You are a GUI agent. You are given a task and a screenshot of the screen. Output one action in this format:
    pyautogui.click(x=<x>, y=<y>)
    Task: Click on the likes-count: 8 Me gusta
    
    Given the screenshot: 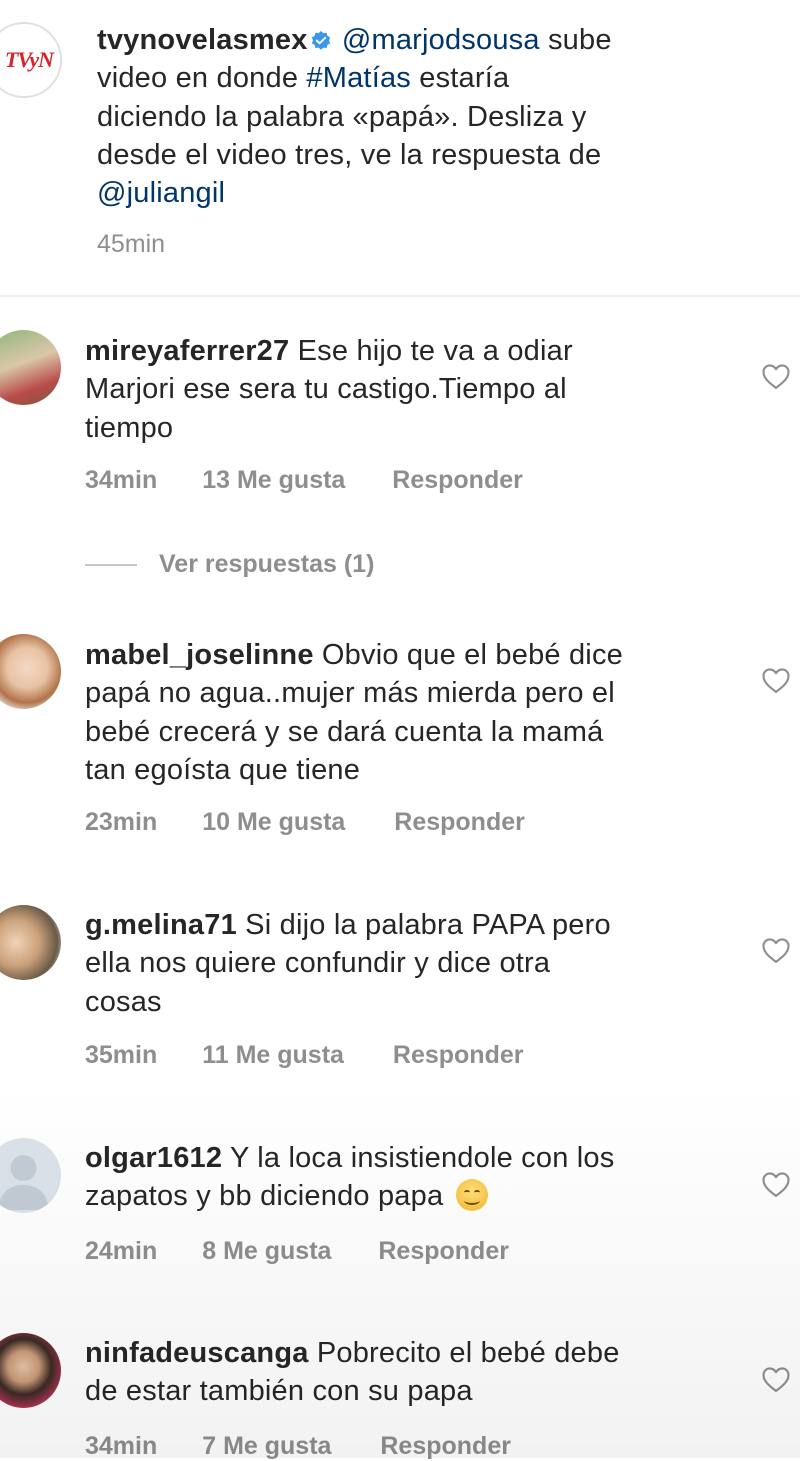 What is the action you would take?
    pyautogui.click(x=266, y=1251)
    